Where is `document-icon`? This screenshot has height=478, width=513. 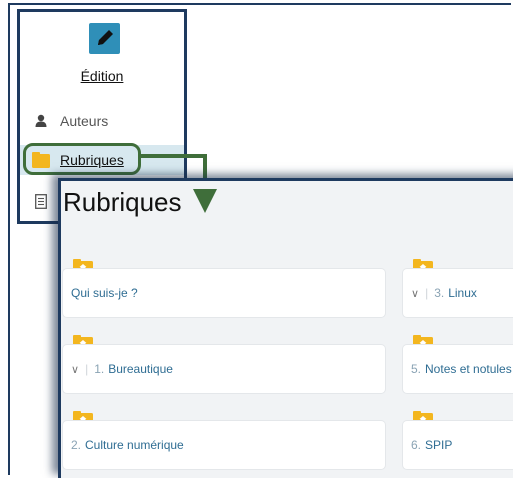
document-icon is located at coordinates (41, 201).